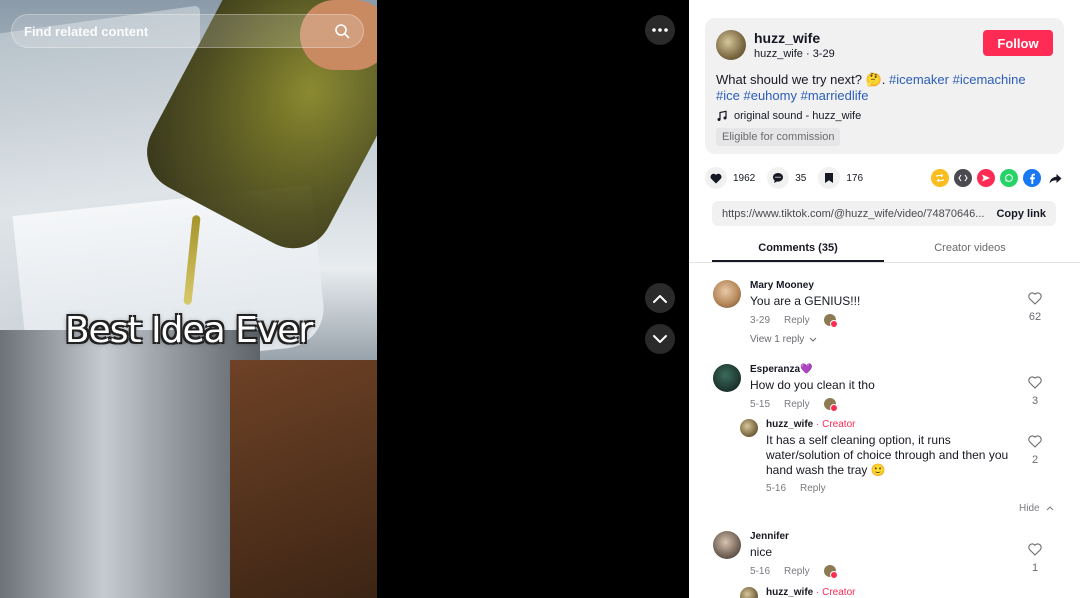 This screenshot has width=1080, height=598. I want to click on follow-button: Follow, so click(1018, 43).